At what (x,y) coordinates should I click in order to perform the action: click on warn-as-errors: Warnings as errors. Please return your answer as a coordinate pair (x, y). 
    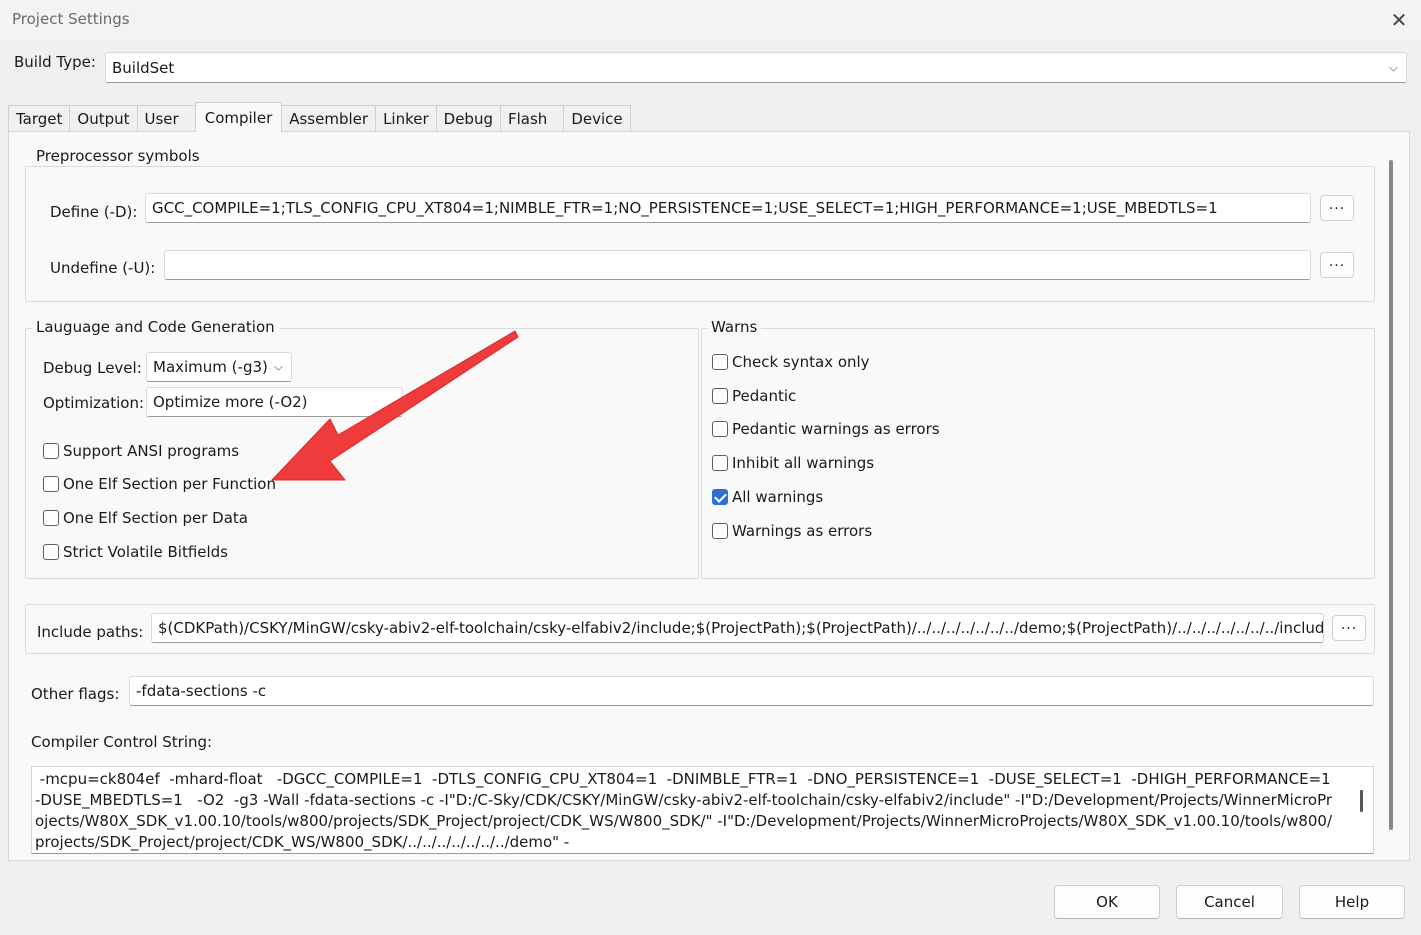
    Looking at the image, I should click on (792, 531).